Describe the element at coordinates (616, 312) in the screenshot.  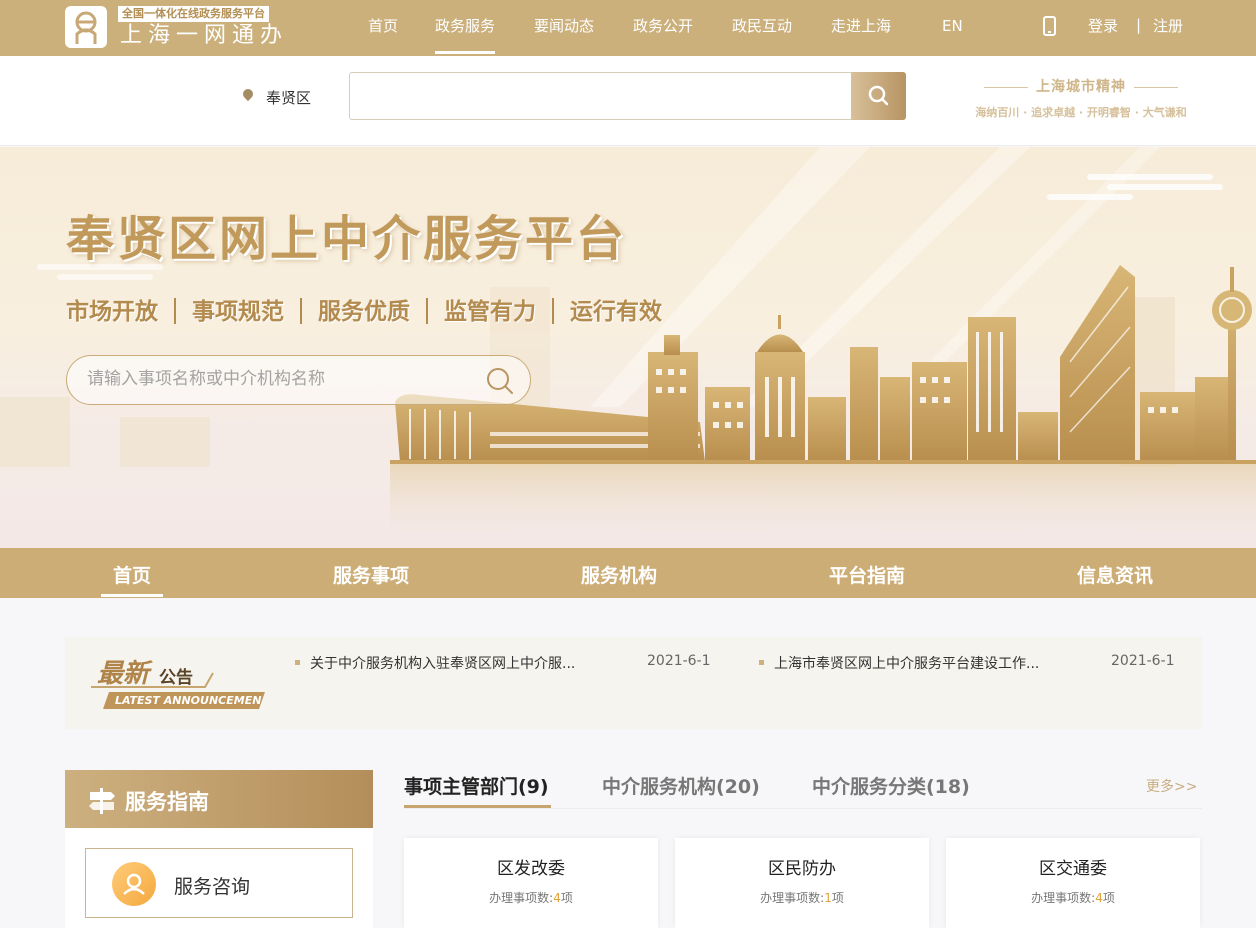
I see `slogan-item: 运行有效` at that location.